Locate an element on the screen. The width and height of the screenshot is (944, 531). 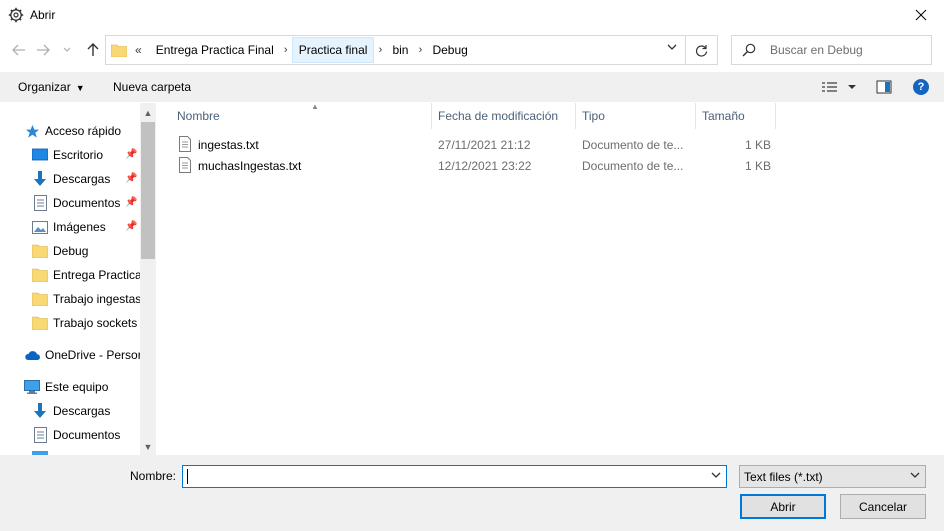
address-dropdown-icon is located at coordinates (672, 47).